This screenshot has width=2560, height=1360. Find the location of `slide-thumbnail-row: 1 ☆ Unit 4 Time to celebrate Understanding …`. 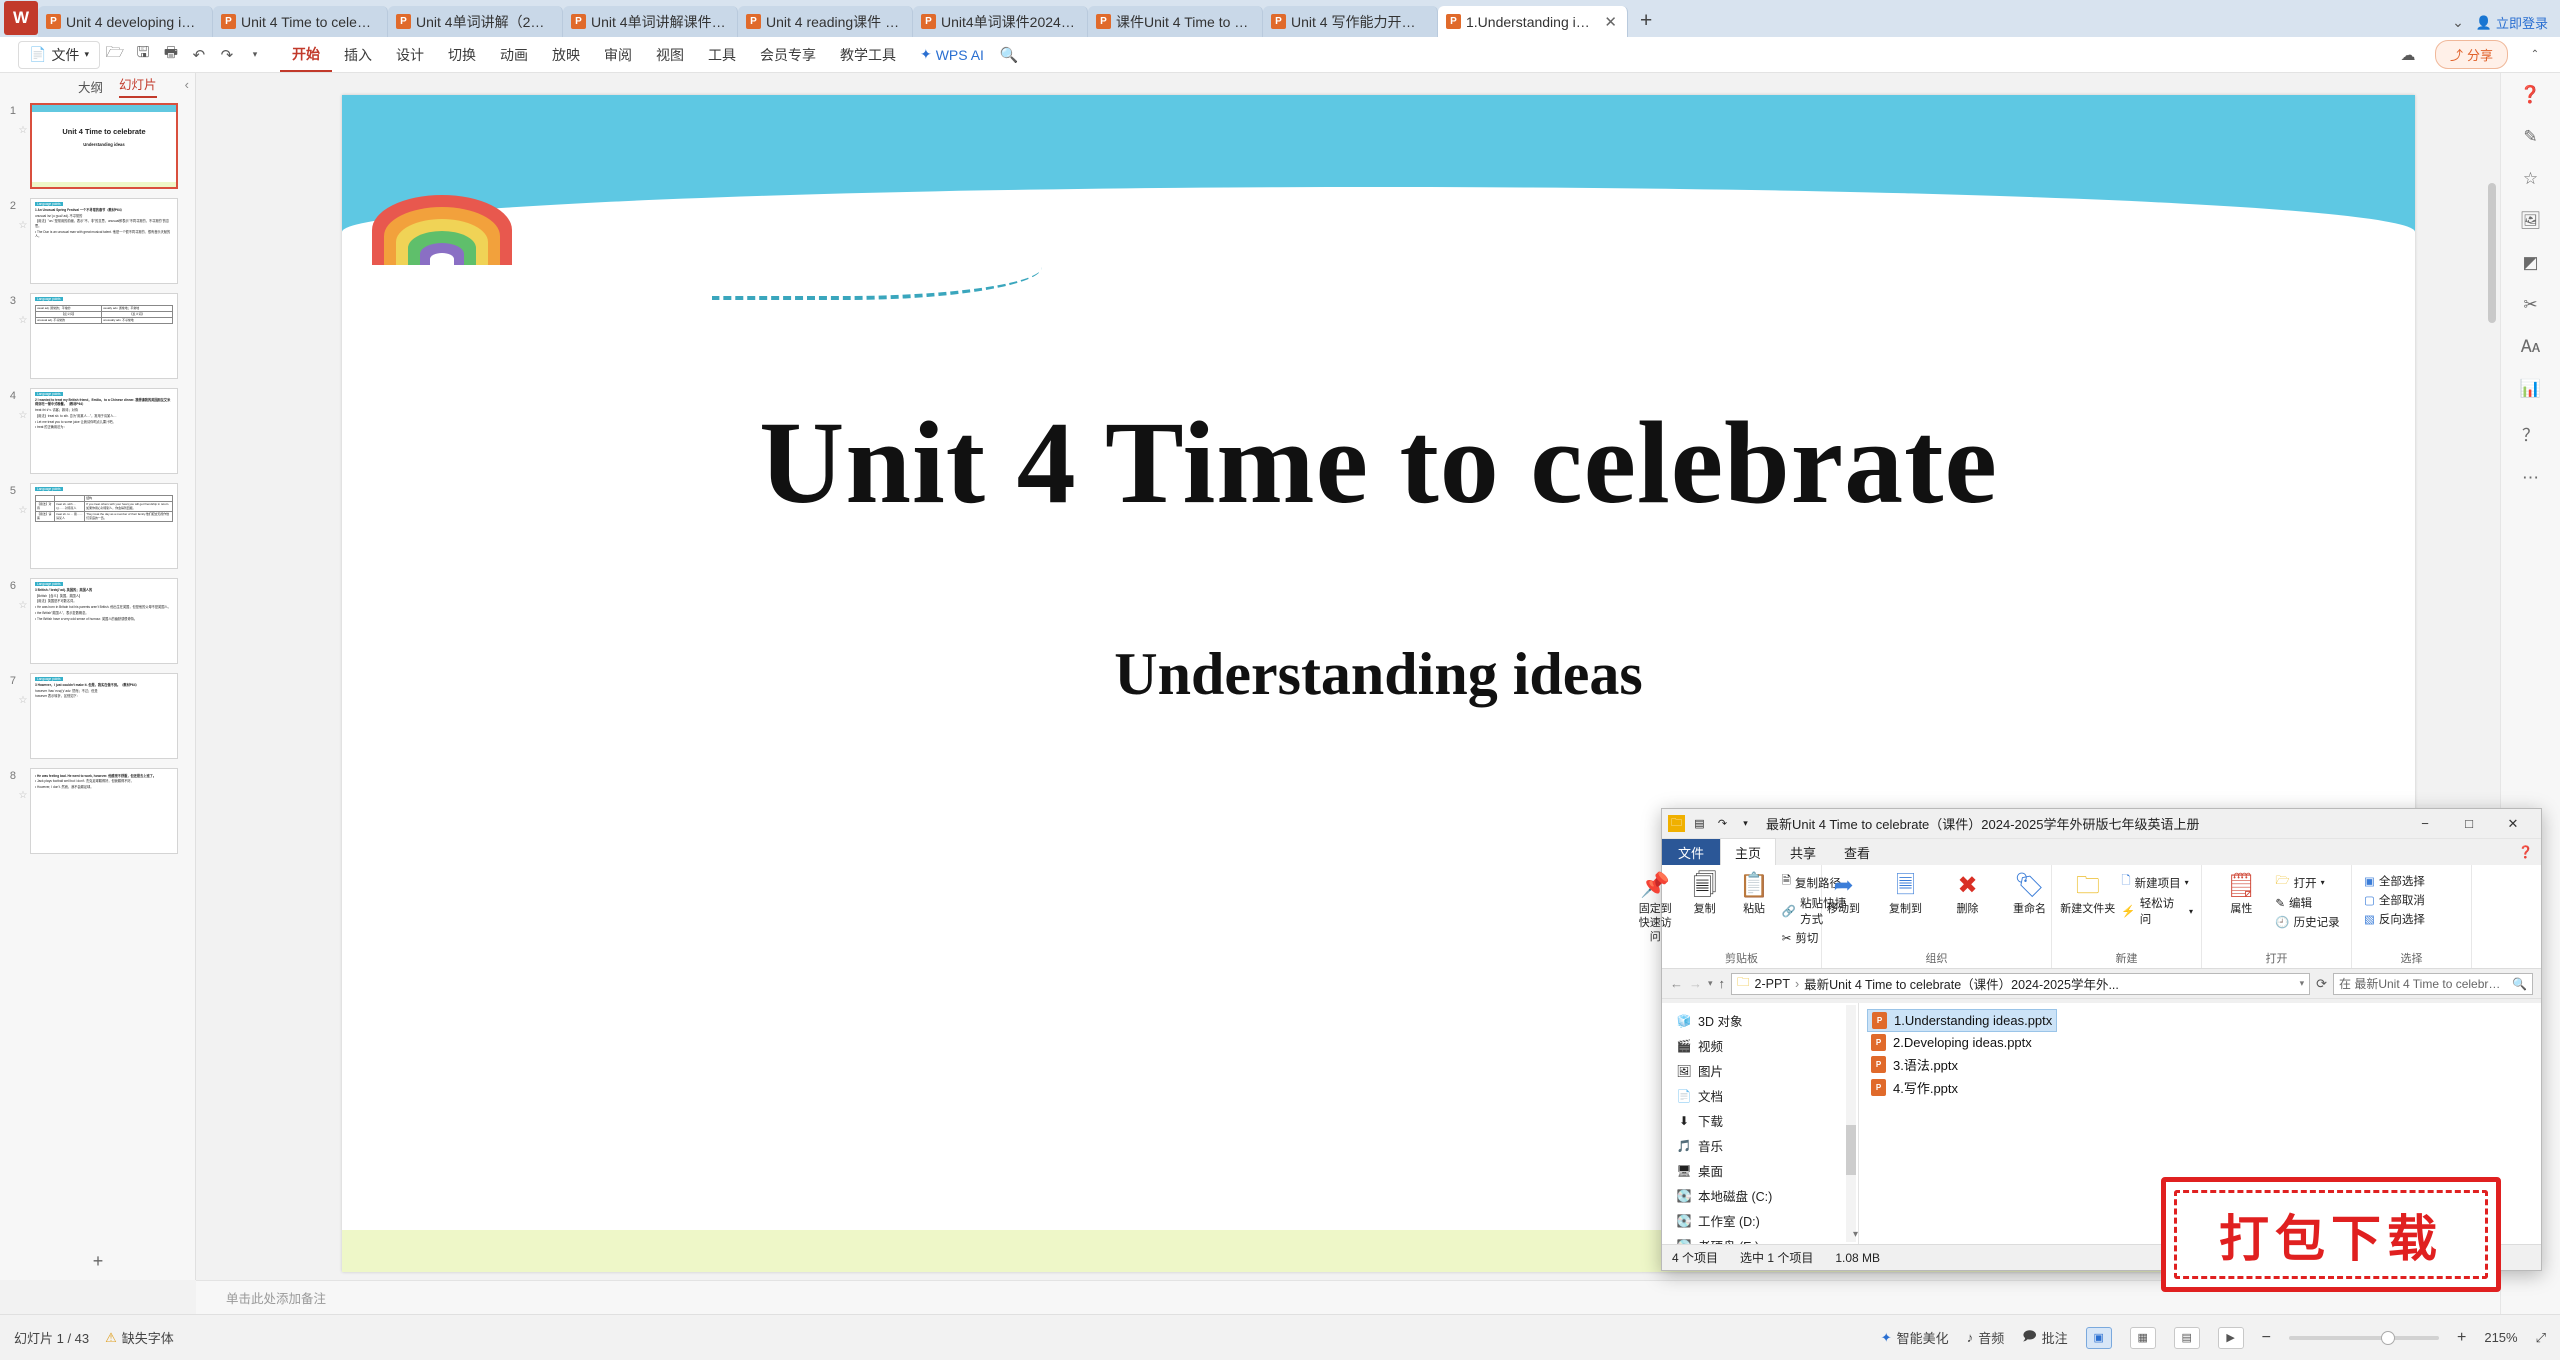

slide-thumbnail-row: 1 ☆ Unit 4 Time to celebrate Understanding … is located at coordinates (98, 146).